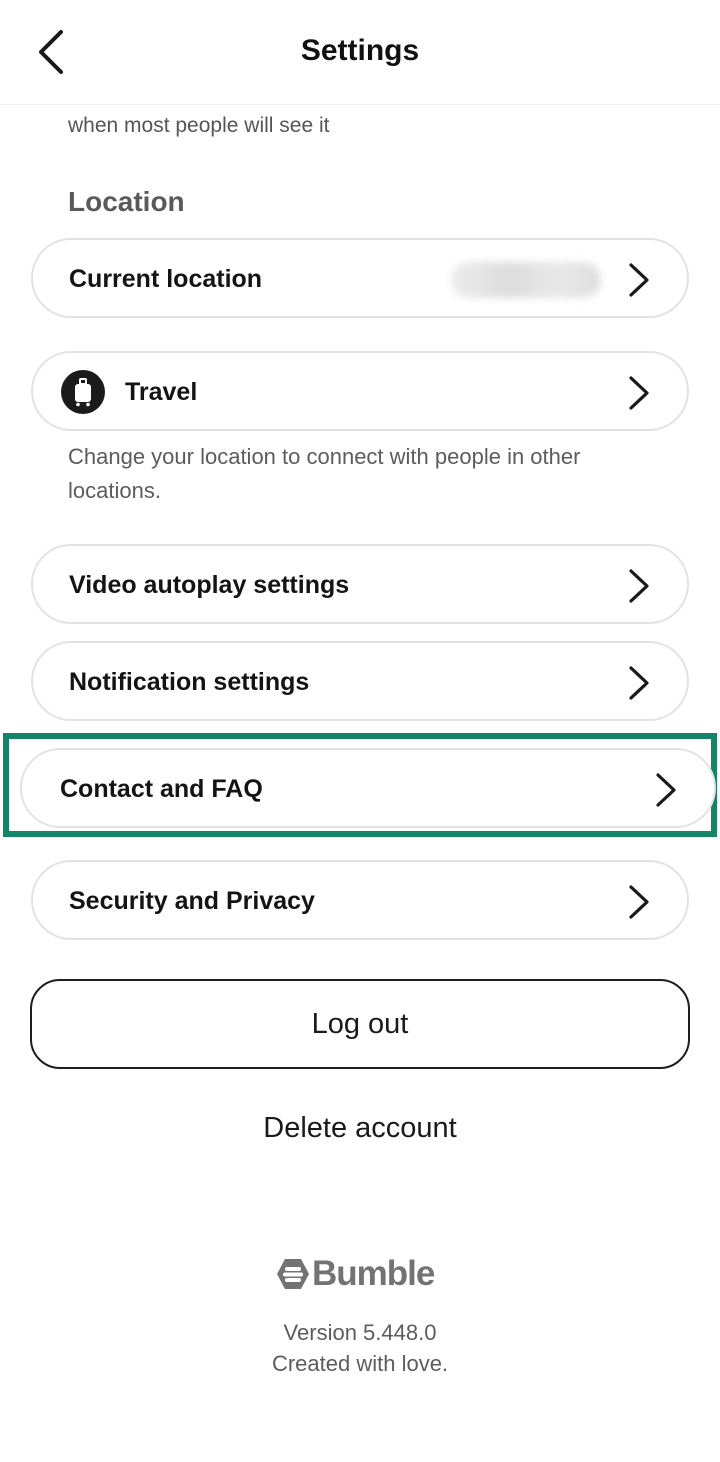  What do you see at coordinates (360, 391) in the screenshot?
I see `travel-row: Travel` at bounding box center [360, 391].